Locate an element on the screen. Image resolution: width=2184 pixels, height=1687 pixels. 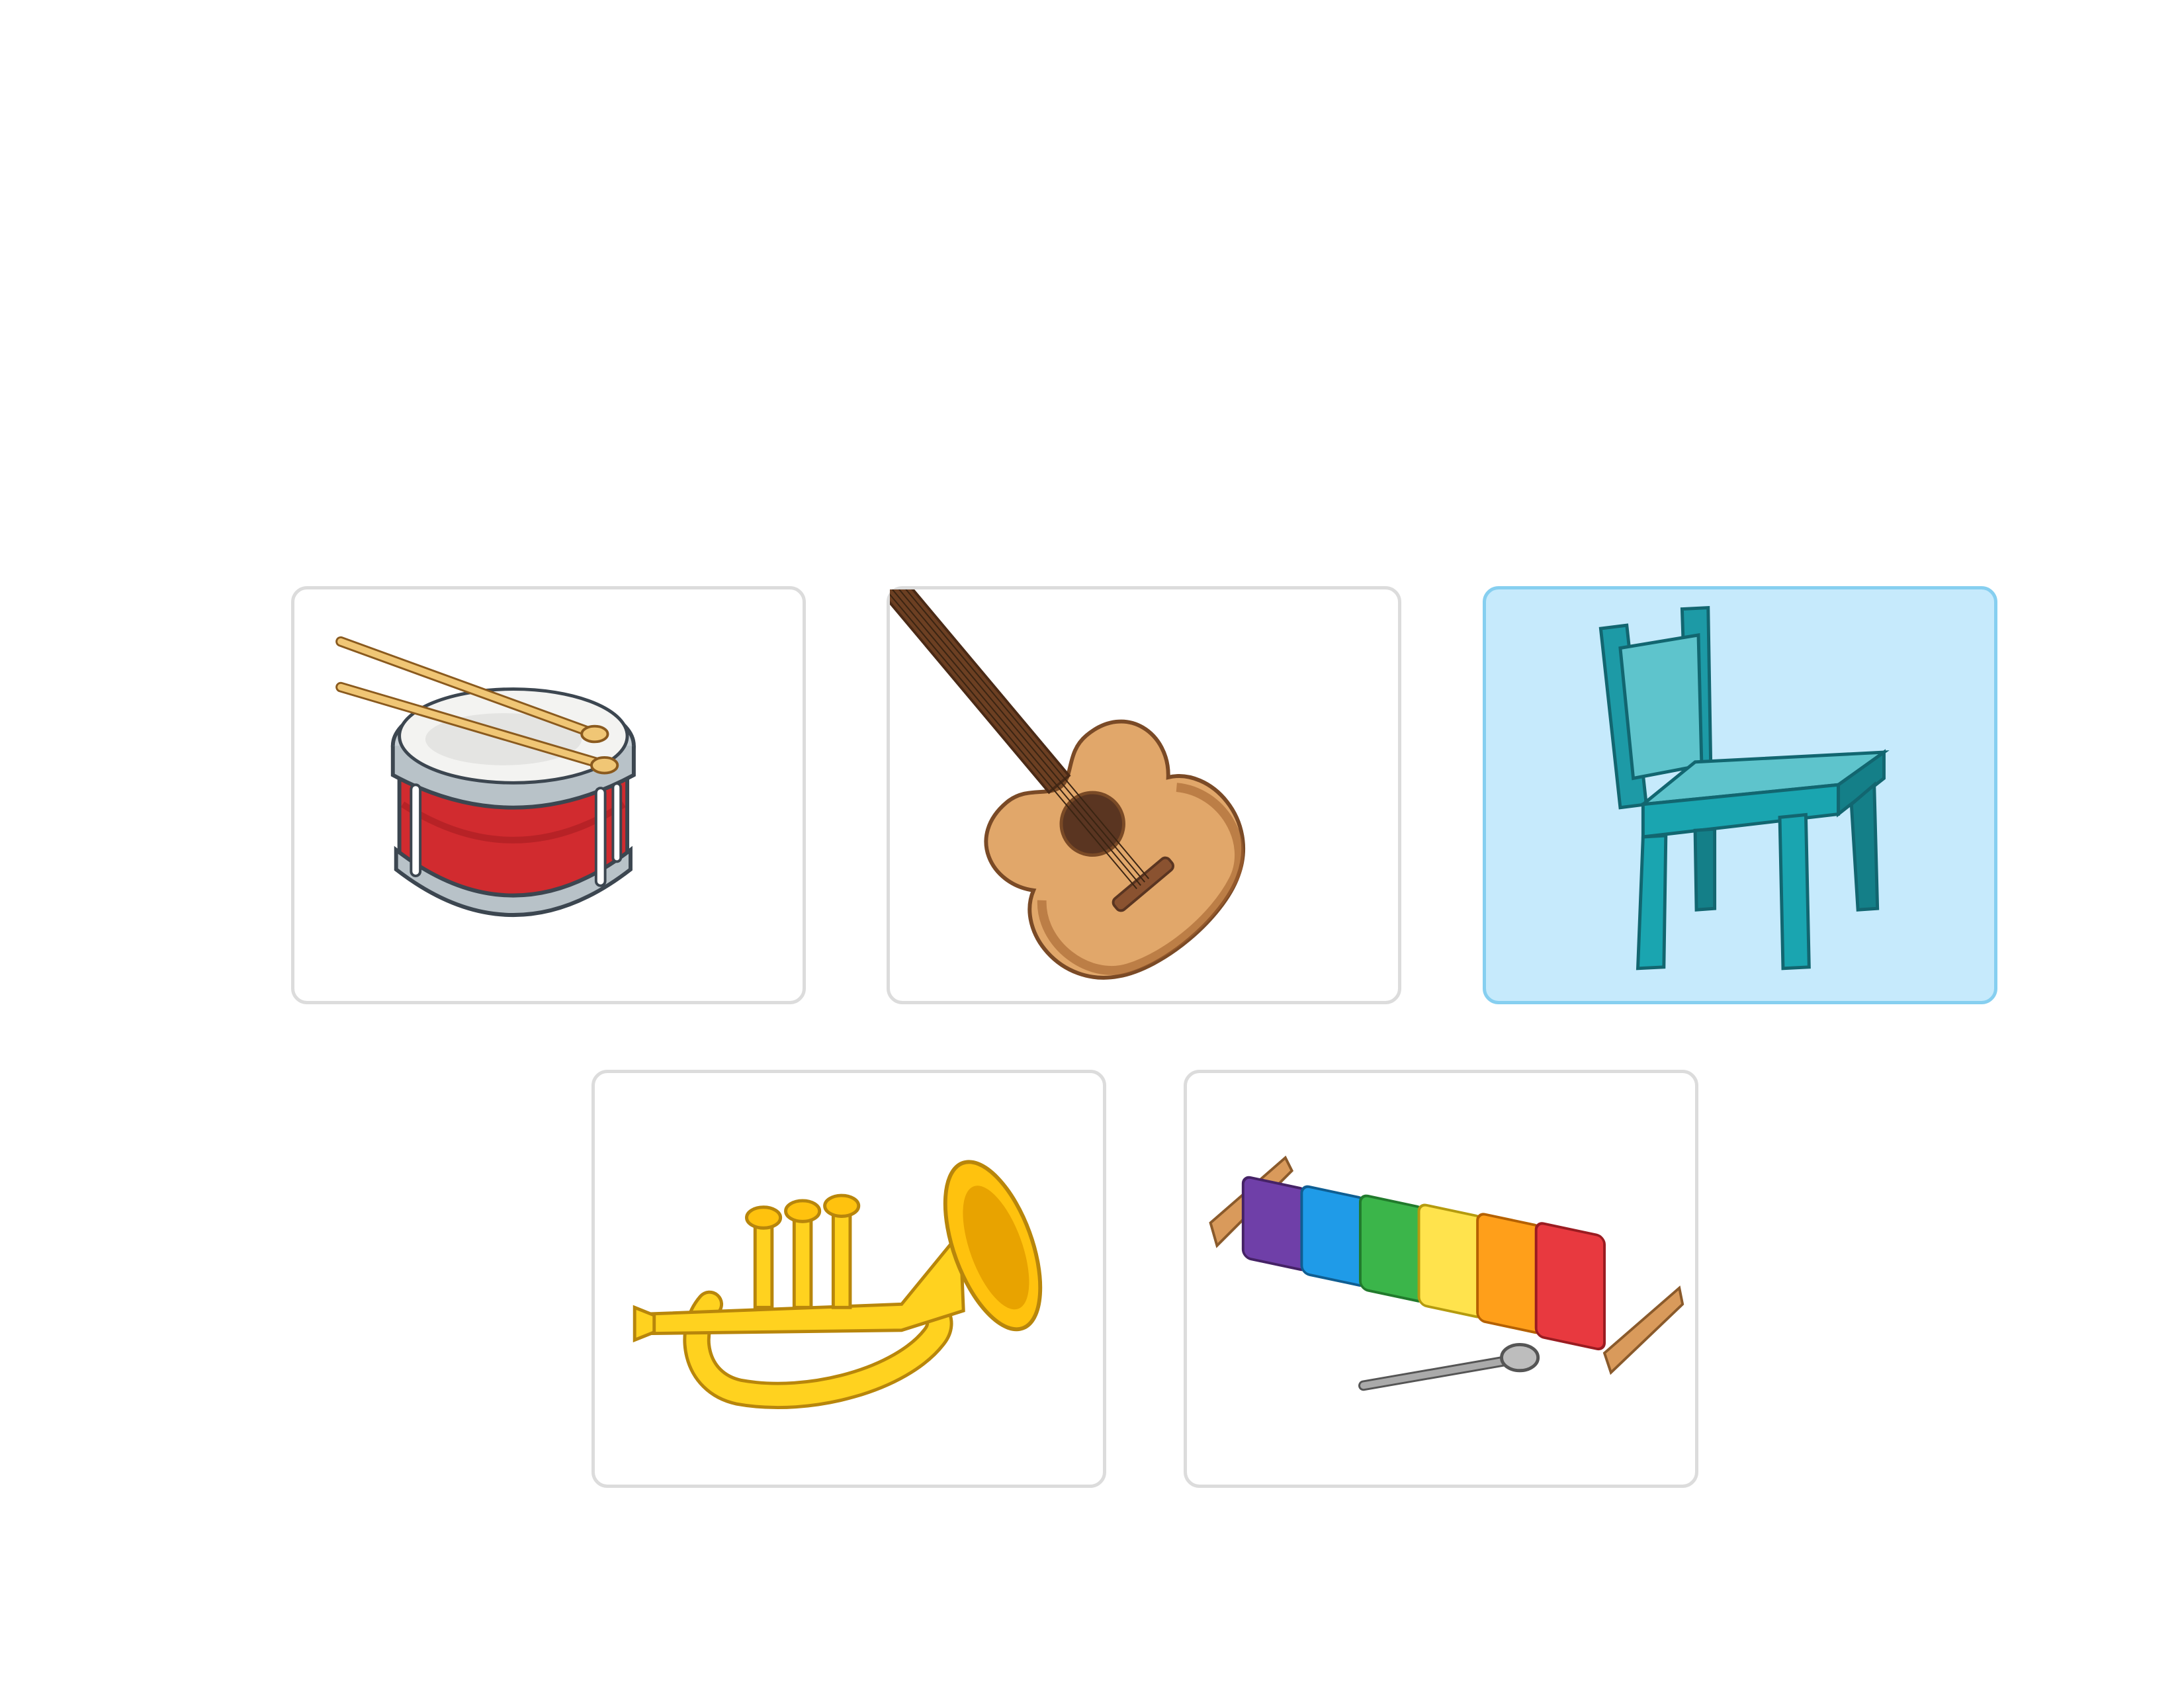
choice-card-guitar is located at coordinates (1144, 795).